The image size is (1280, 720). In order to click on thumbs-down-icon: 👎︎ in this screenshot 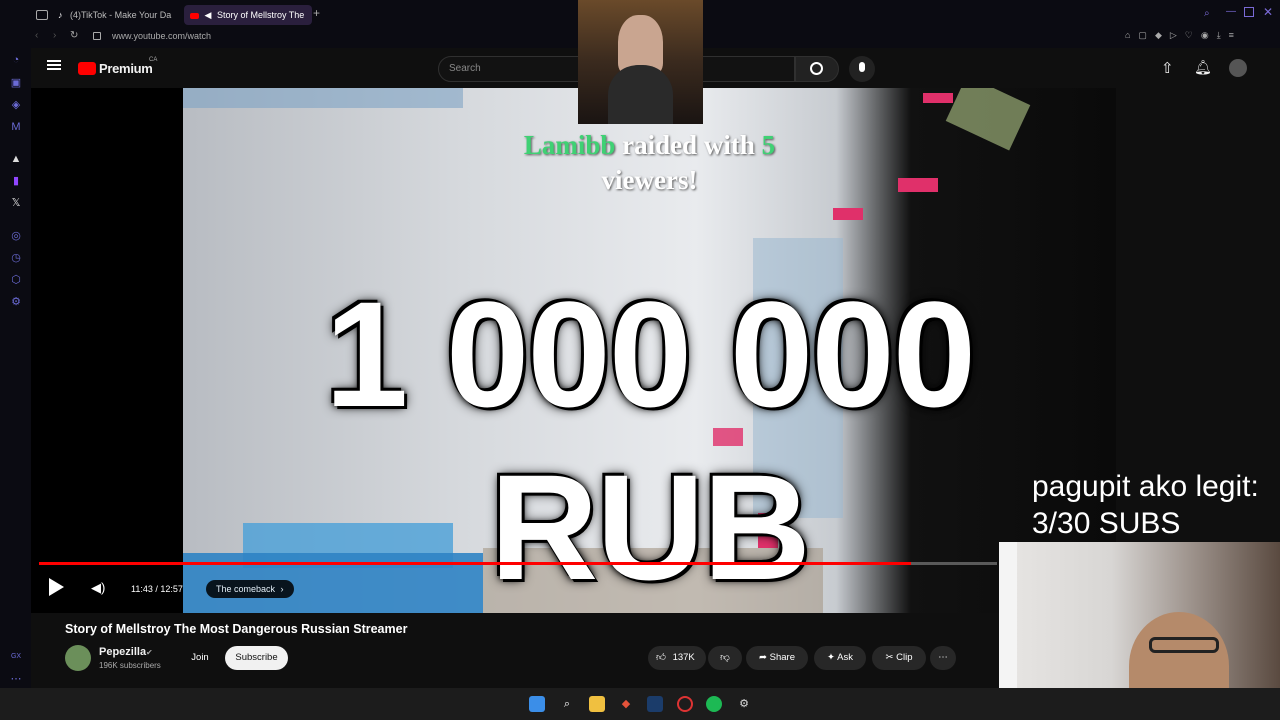, I will do `click(725, 657)`.